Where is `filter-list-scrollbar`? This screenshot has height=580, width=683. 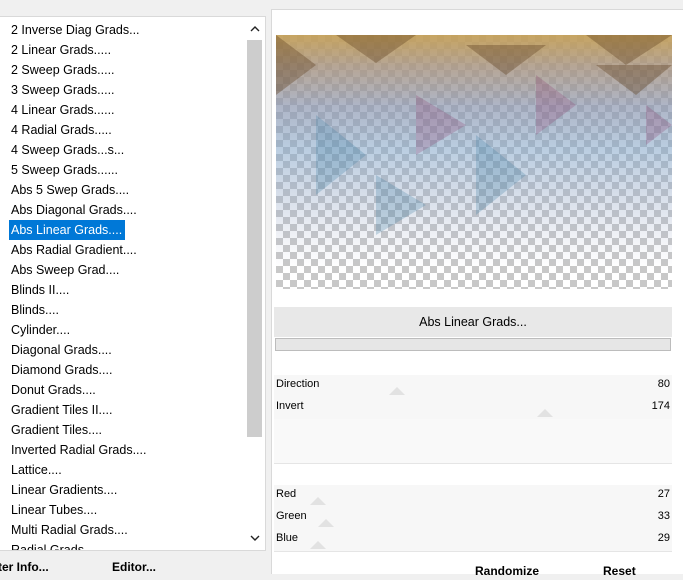
filter-list-scrollbar is located at coordinates (254, 283).